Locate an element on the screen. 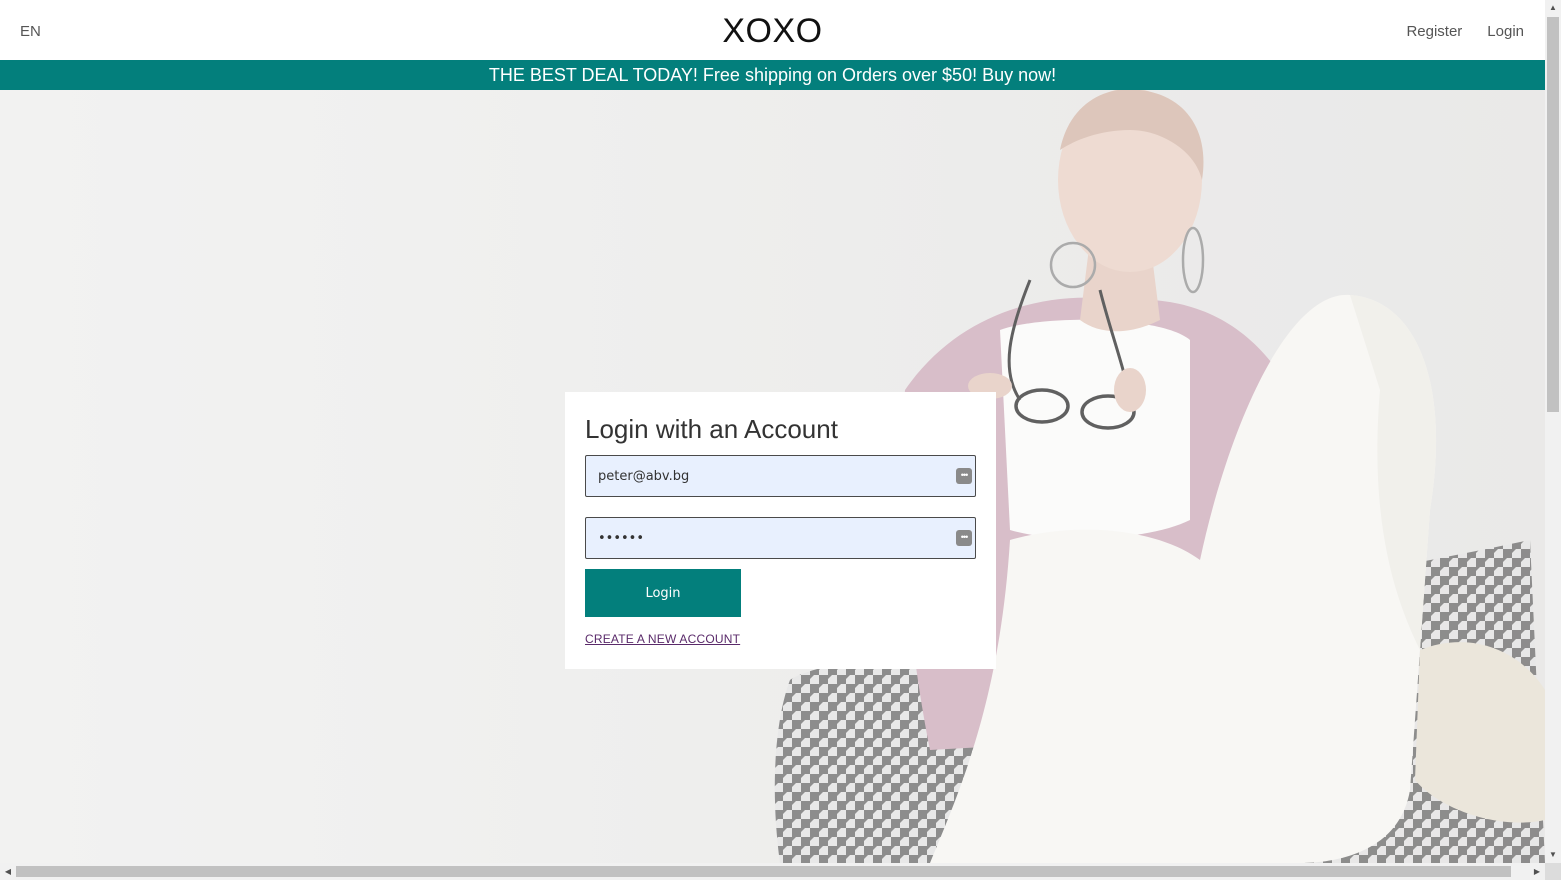 Image resolution: width=1561 pixels, height=880 pixels. account-nav: Register Login is located at coordinates (1465, 31).